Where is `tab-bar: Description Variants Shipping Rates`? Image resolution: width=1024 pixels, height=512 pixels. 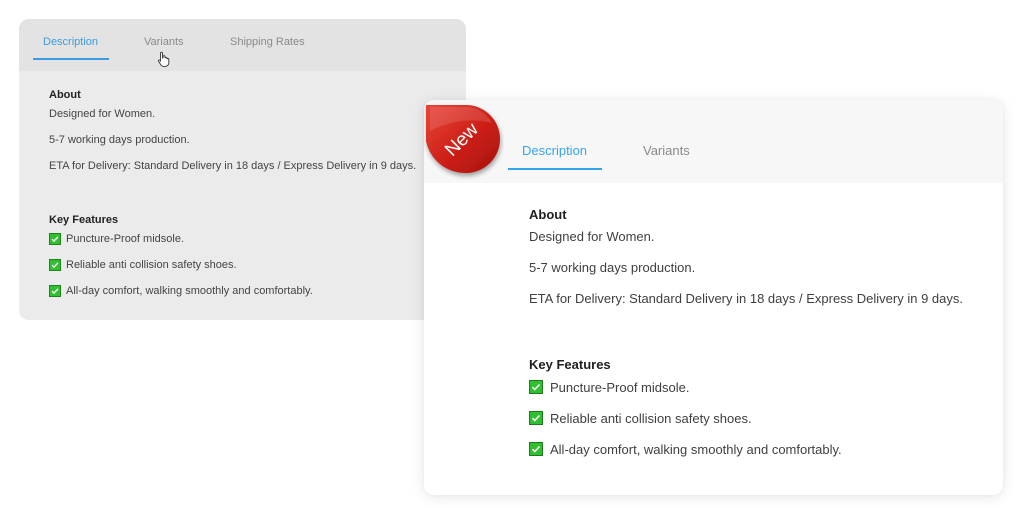
tab-bar: Description Variants Shipping Rates is located at coordinates (242, 45).